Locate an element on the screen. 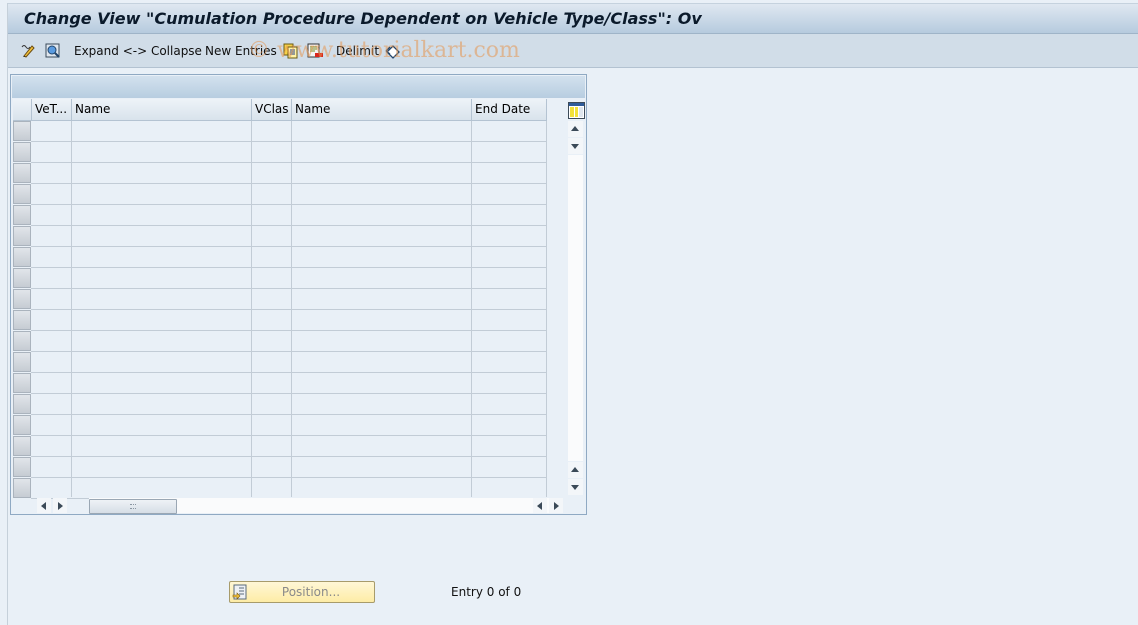 This screenshot has width=1138, height=625. delete-button is located at coordinates (315, 51).